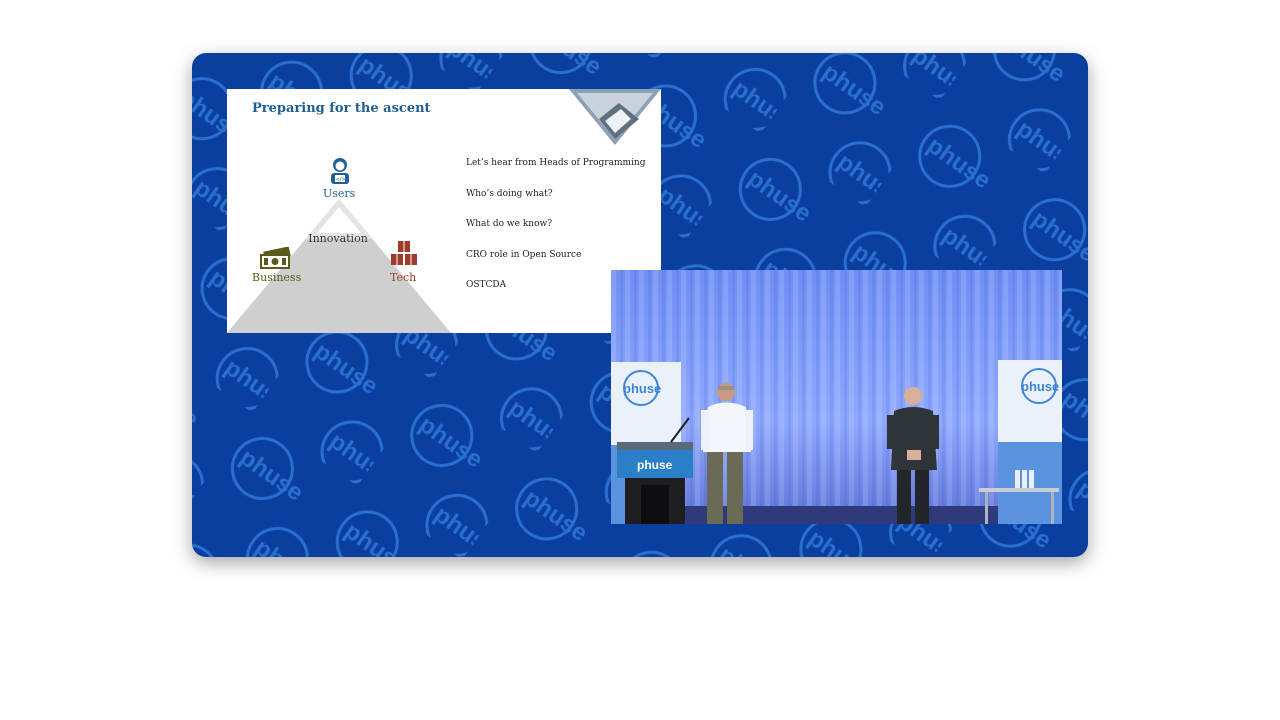 The image size is (1280, 720). Describe the element at coordinates (341, 108) in the screenshot. I see `slide-title: Preparing for the ascent` at that location.